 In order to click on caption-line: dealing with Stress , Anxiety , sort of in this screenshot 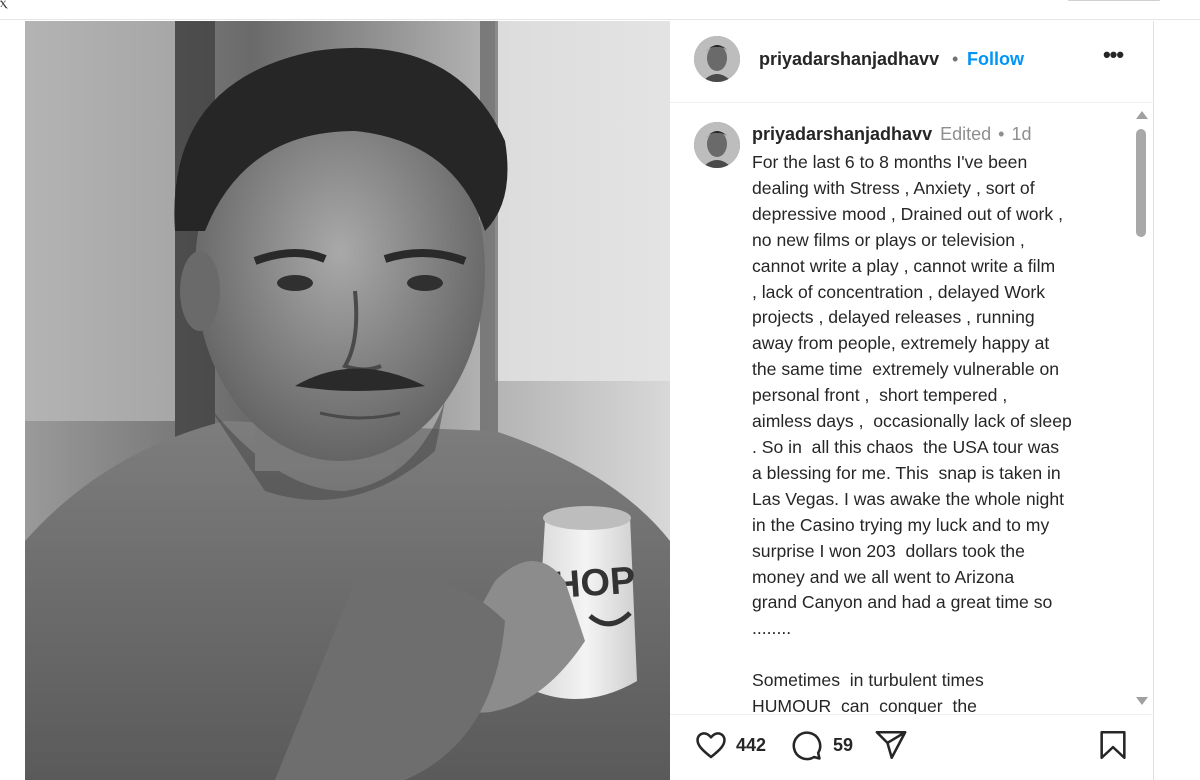, I will do `click(893, 187)`.